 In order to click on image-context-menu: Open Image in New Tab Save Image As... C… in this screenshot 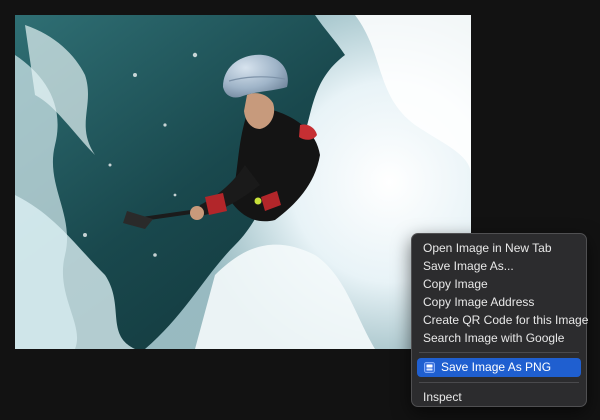, I will do `click(499, 320)`.